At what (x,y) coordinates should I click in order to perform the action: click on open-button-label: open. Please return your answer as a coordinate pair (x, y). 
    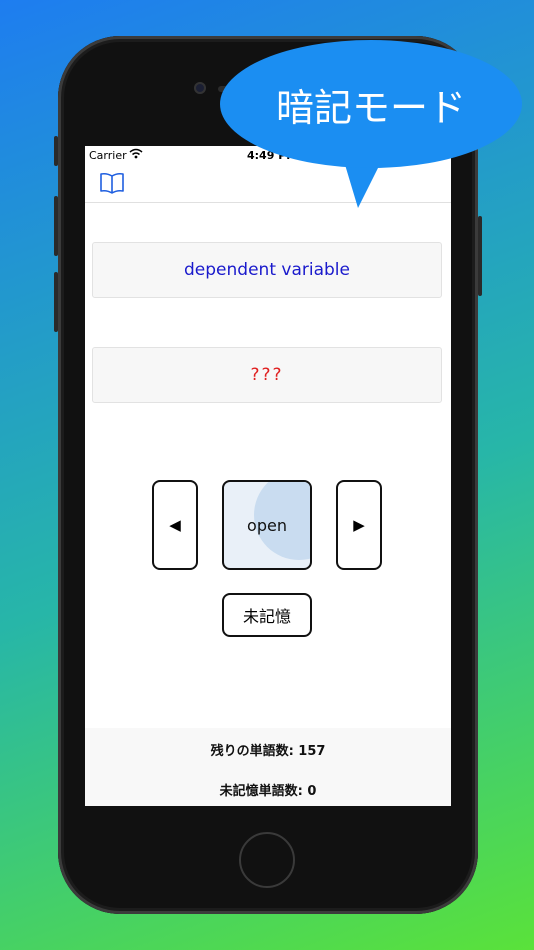
    Looking at the image, I should click on (267, 525).